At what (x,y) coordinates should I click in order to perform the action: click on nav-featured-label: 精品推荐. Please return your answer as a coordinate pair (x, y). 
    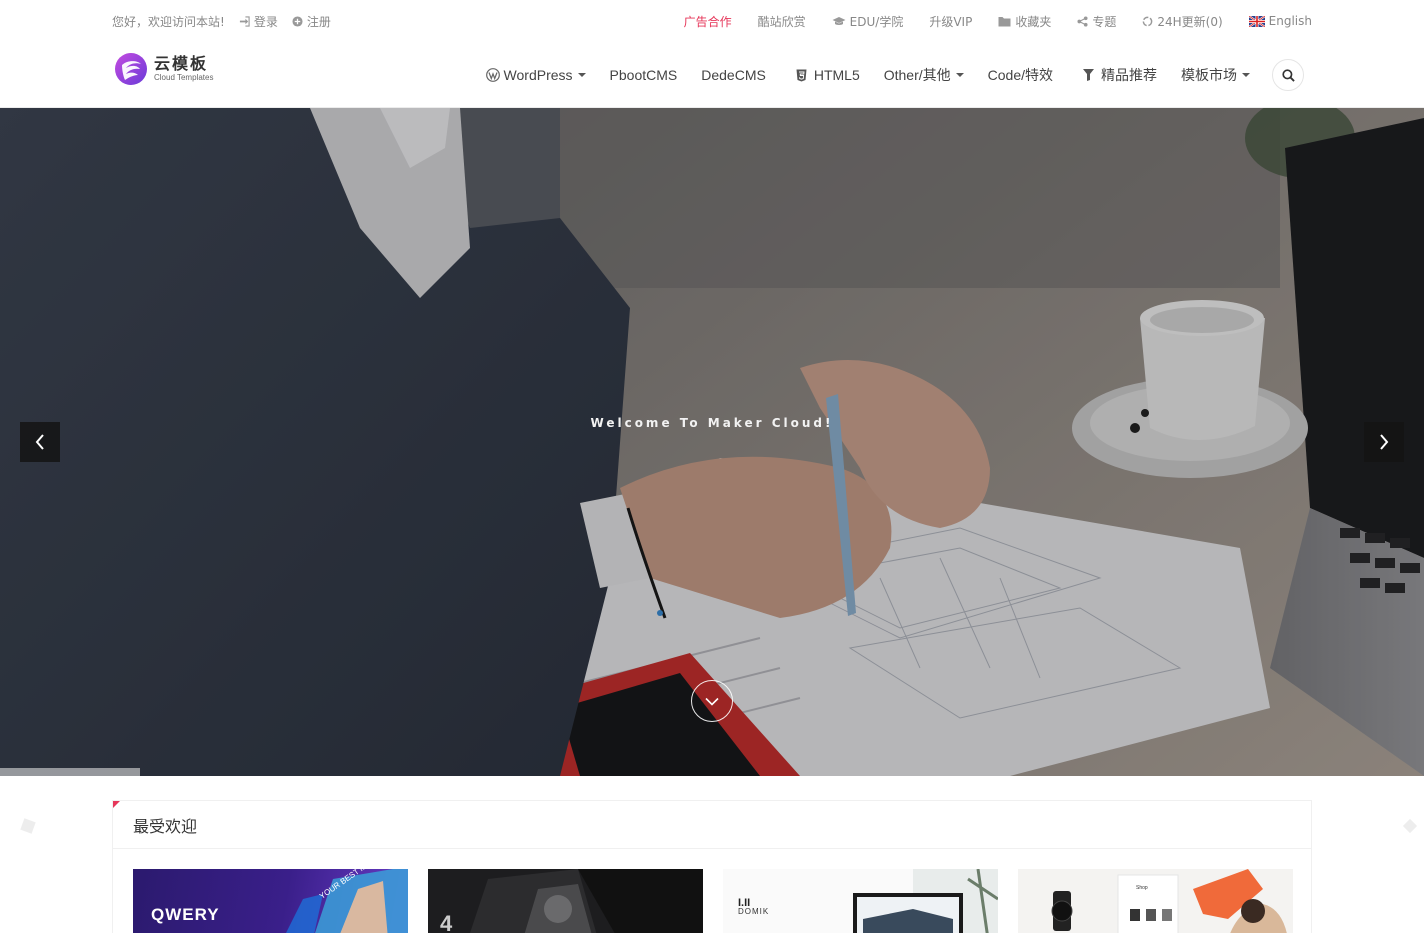
    Looking at the image, I should click on (1129, 75).